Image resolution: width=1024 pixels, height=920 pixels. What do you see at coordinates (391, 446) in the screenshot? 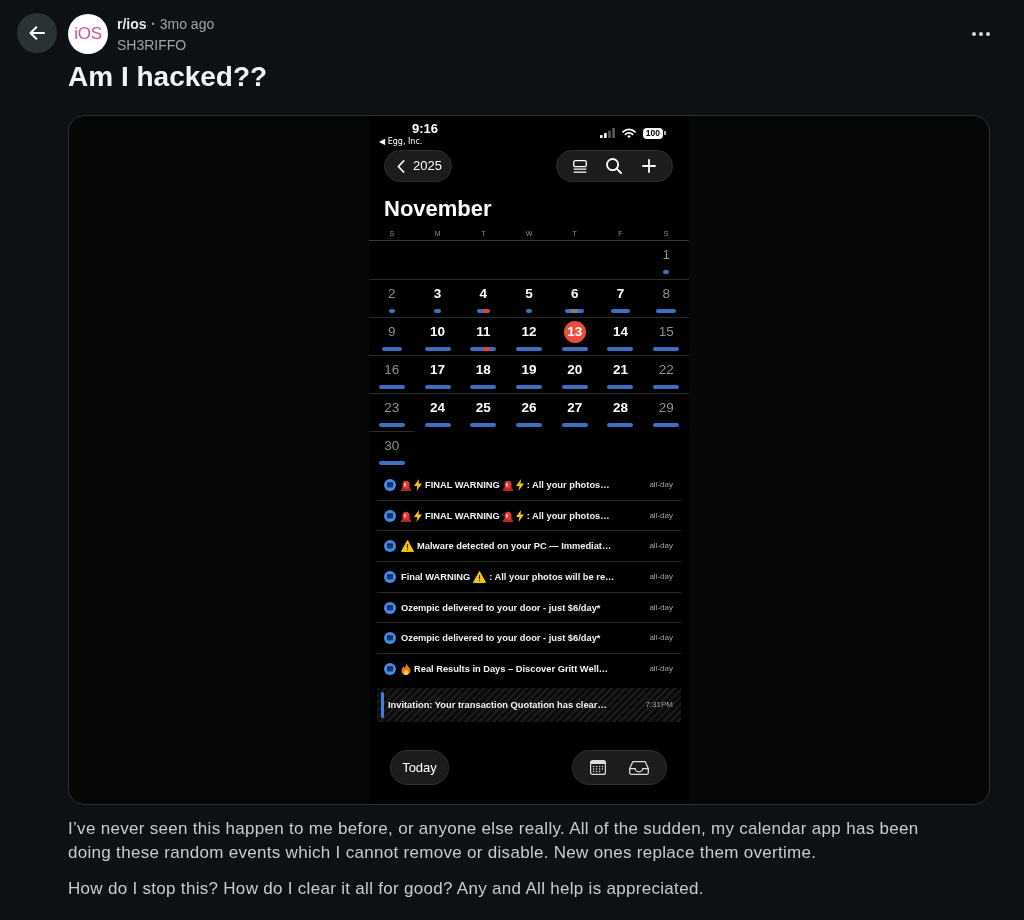
I see `day-number: 30` at bounding box center [391, 446].